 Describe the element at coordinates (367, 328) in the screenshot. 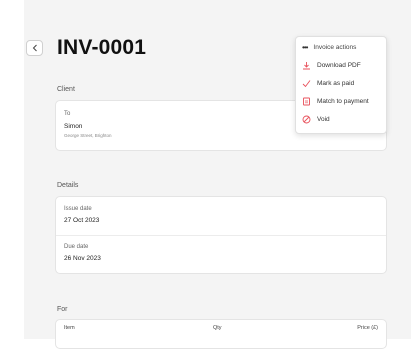

I see `column-header-price: Price (£)` at that location.